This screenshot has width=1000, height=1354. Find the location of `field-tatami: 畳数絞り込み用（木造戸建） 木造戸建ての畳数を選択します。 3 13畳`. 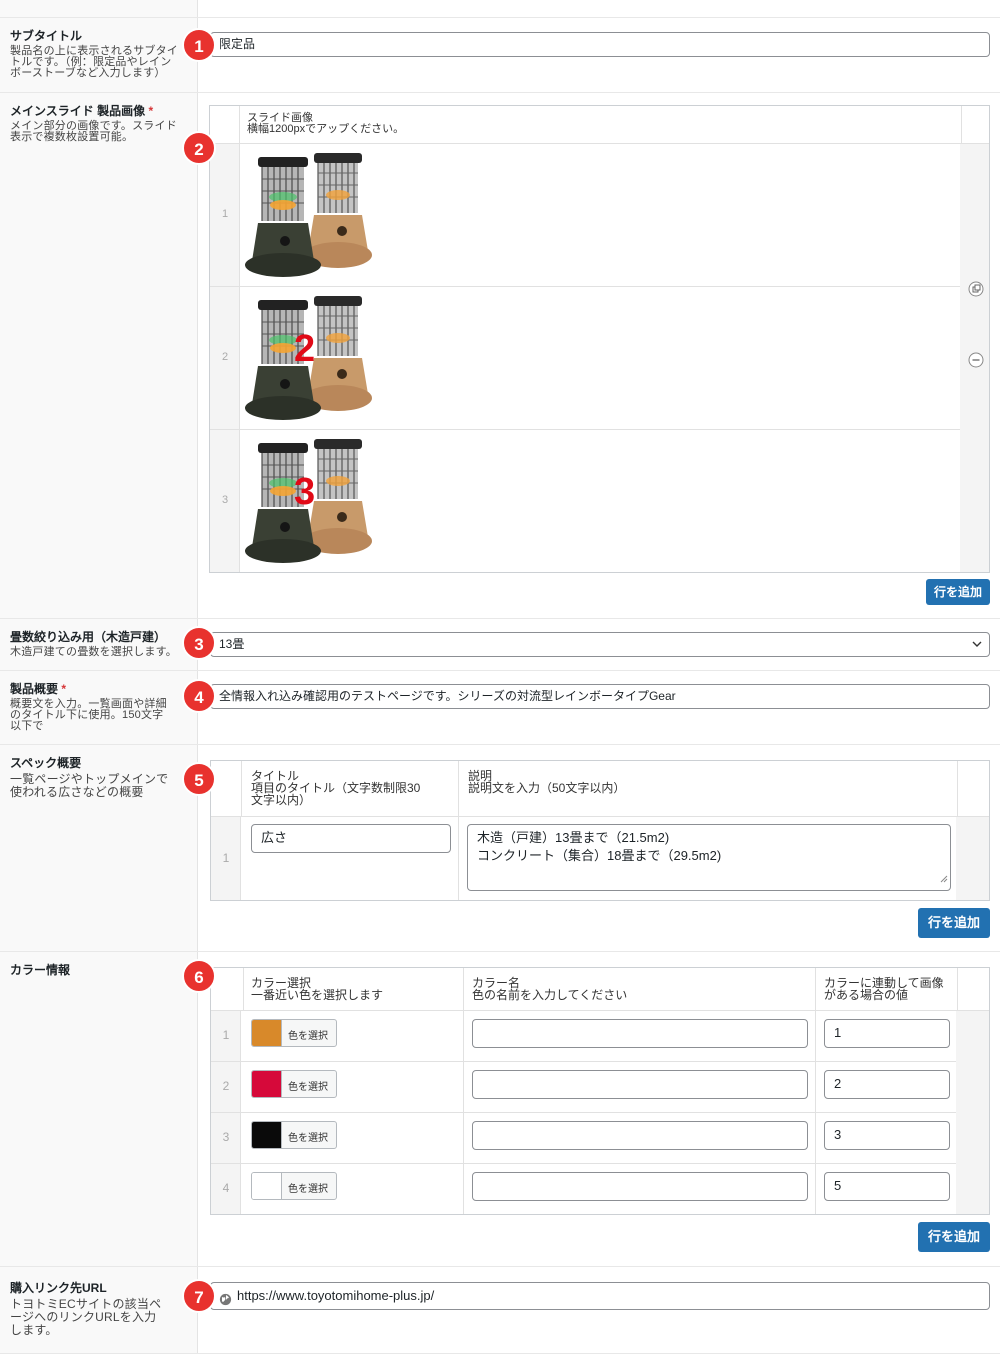

field-tatami: 畳数絞り込み用（木造戸建） 木造戸建ての畳数を選択します。 3 13畳 is located at coordinates (500, 644).